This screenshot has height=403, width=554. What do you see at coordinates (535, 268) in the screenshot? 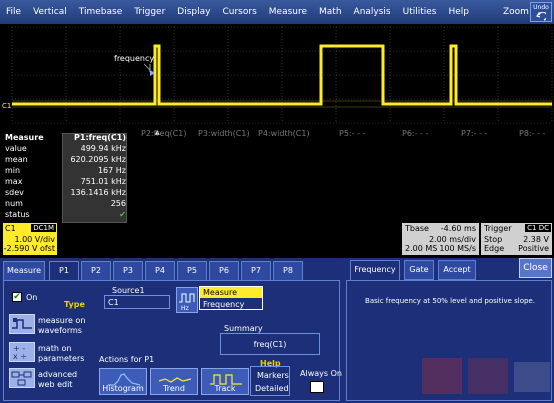
I see `close-button: Close` at bounding box center [535, 268].